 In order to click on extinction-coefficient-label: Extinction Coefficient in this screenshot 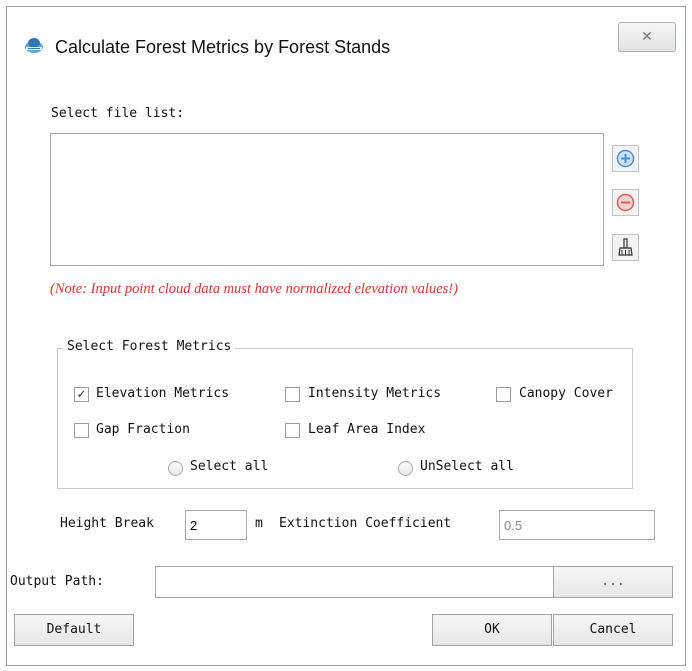, I will do `click(365, 523)`.